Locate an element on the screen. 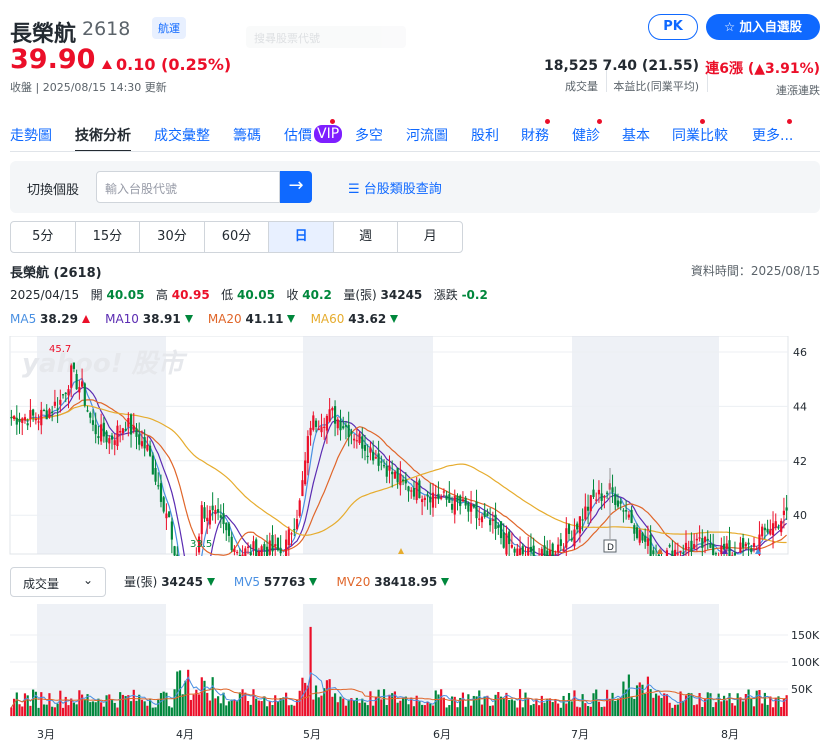 The height and width of the screenshot is (752, 830). pk-button: PK is located at coordinates (673, 27).